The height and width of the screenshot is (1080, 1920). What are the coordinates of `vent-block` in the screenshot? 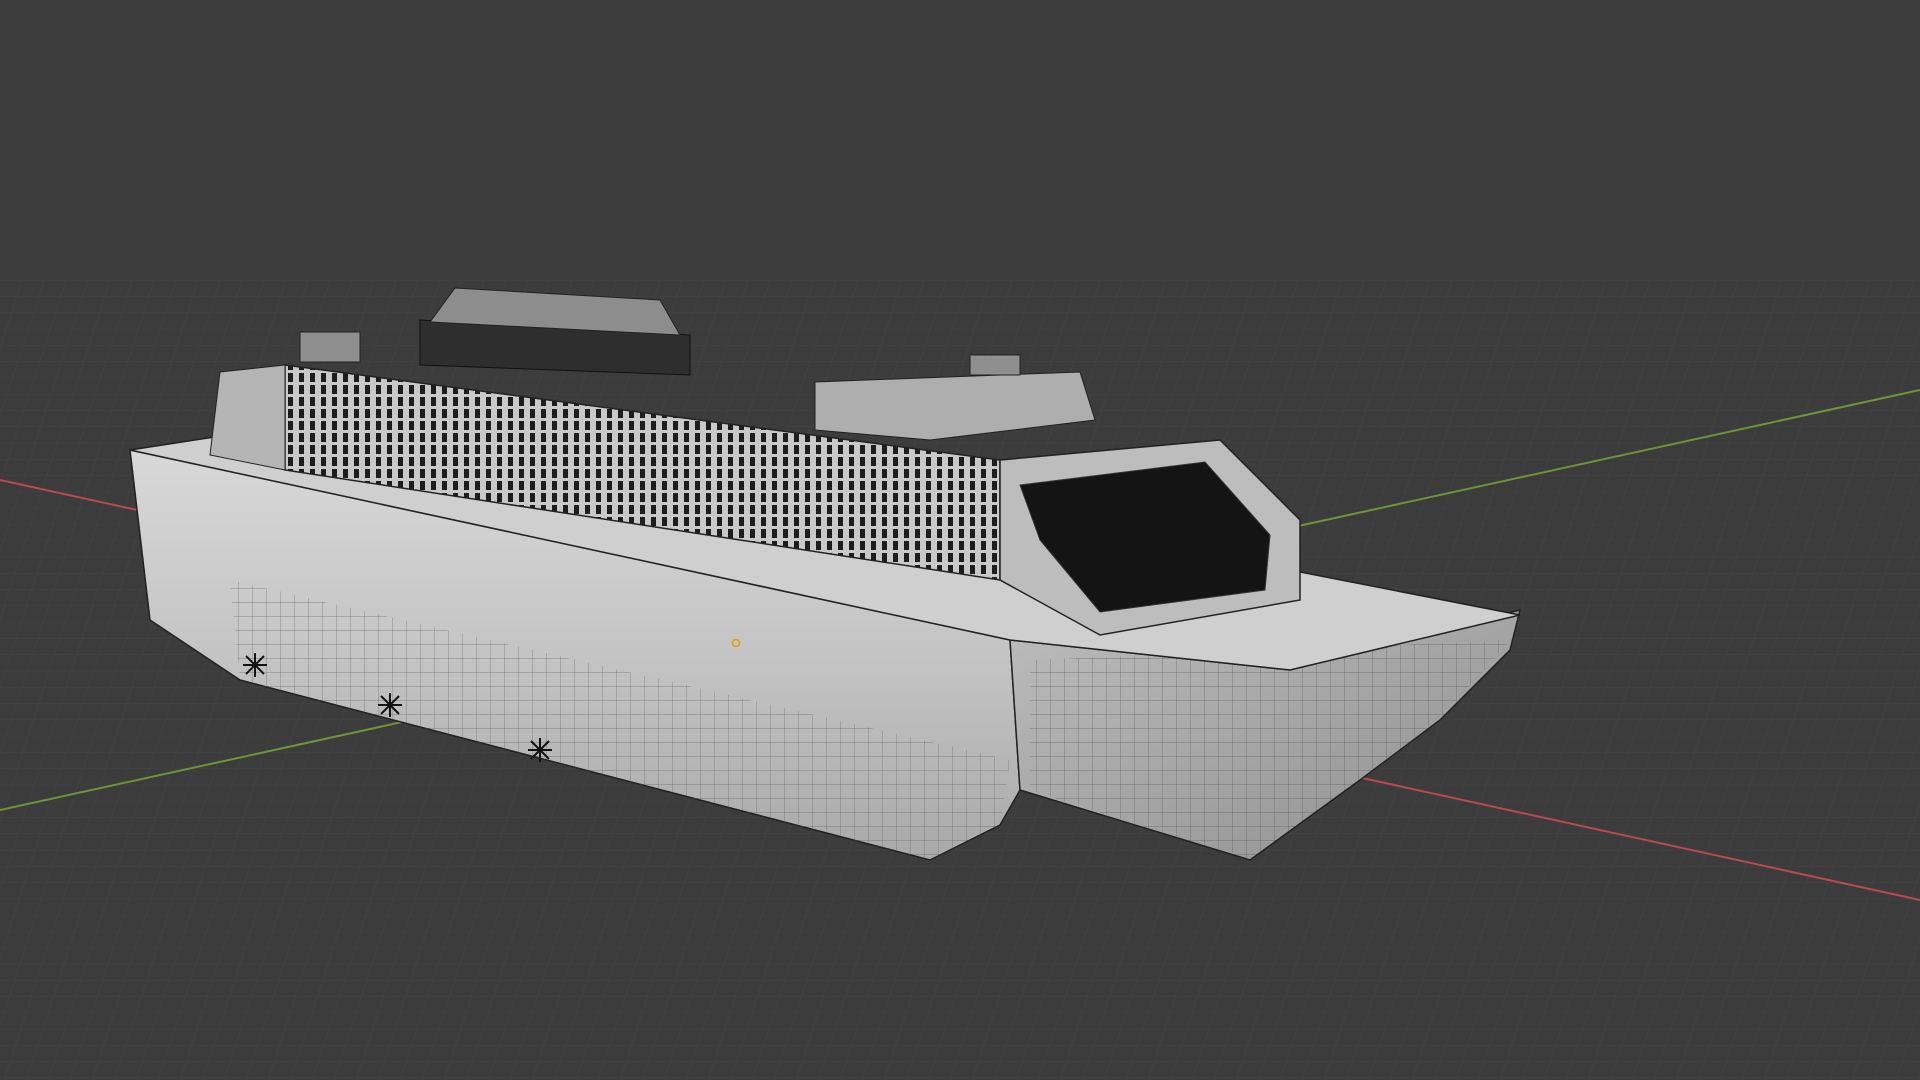 It's located at (330, 347).